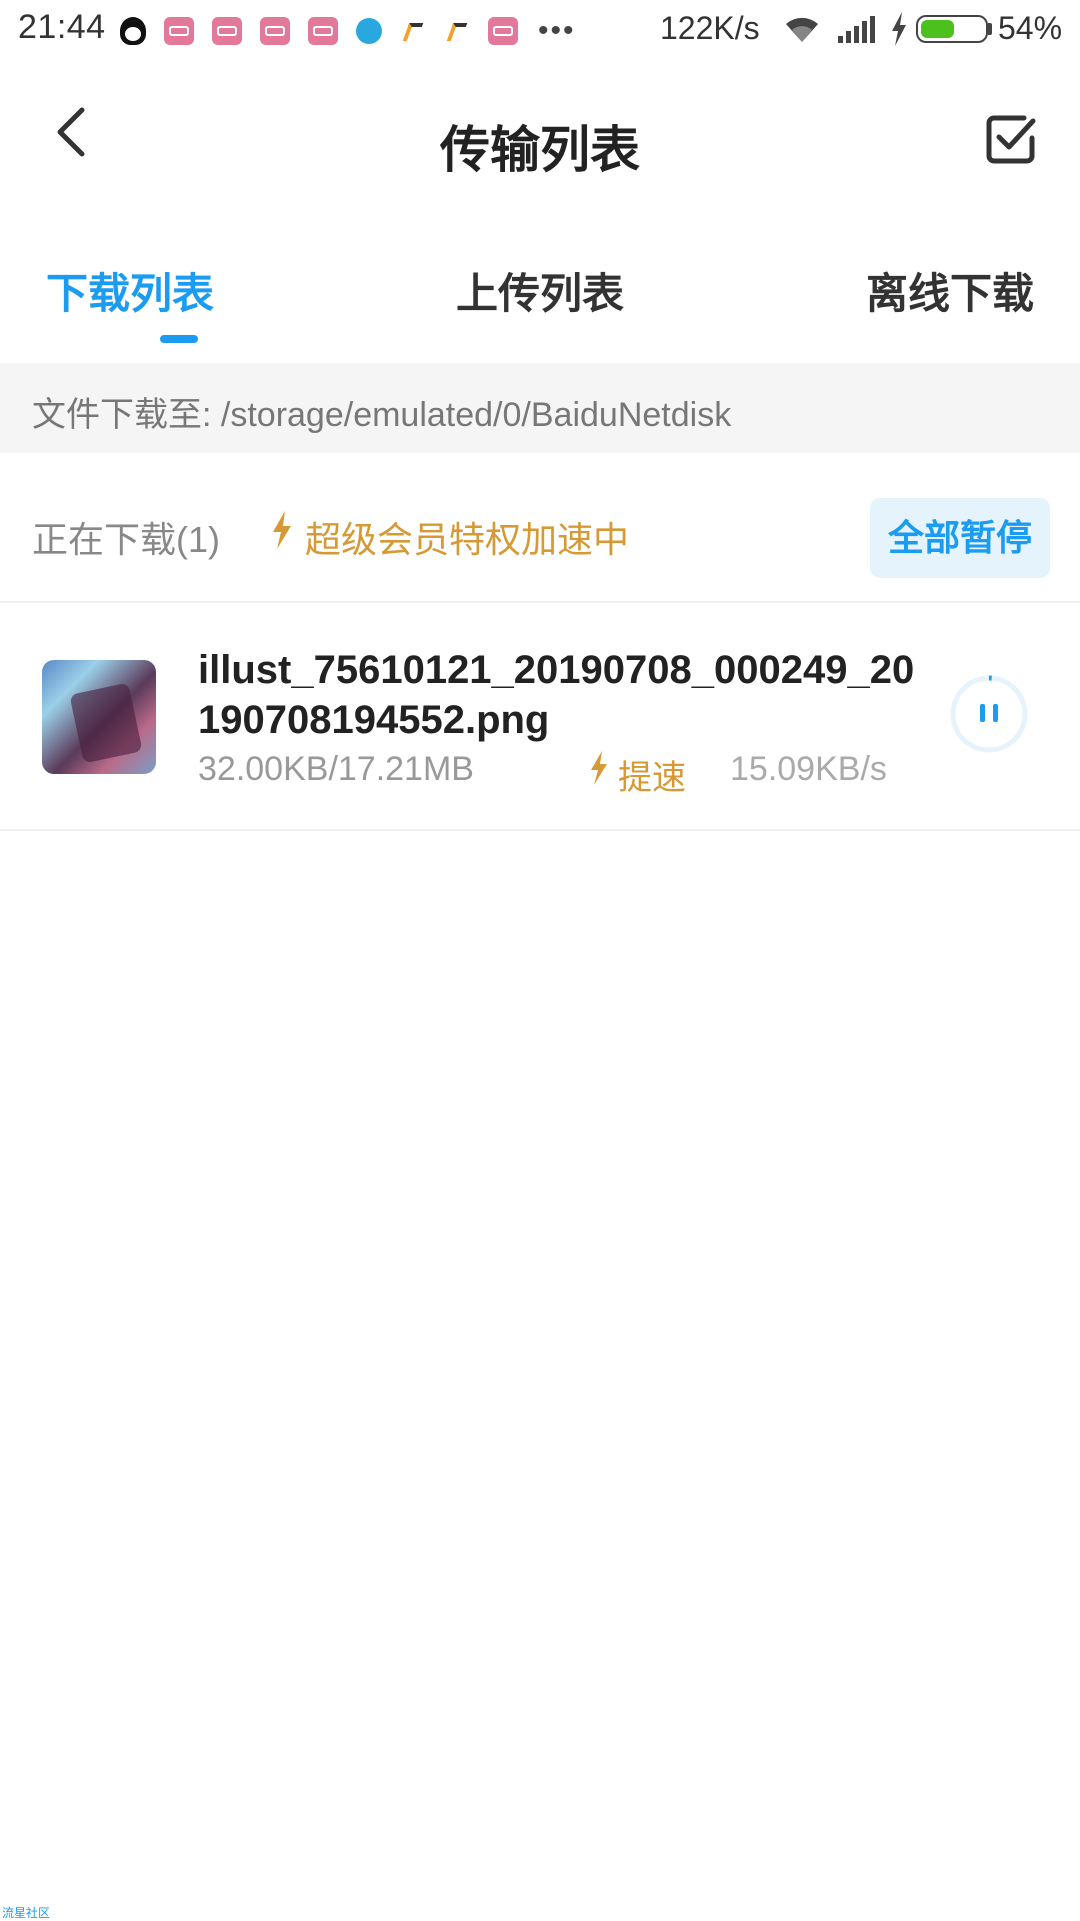 The height and width of the screenshot is (1921, 1080). What do you see at coordinates (382, 415) in the screenshot?
I see `download-path-text: 文件下载至: /storage/emulated/0/BaiduNetdisk` at bounding box center [382, 415].